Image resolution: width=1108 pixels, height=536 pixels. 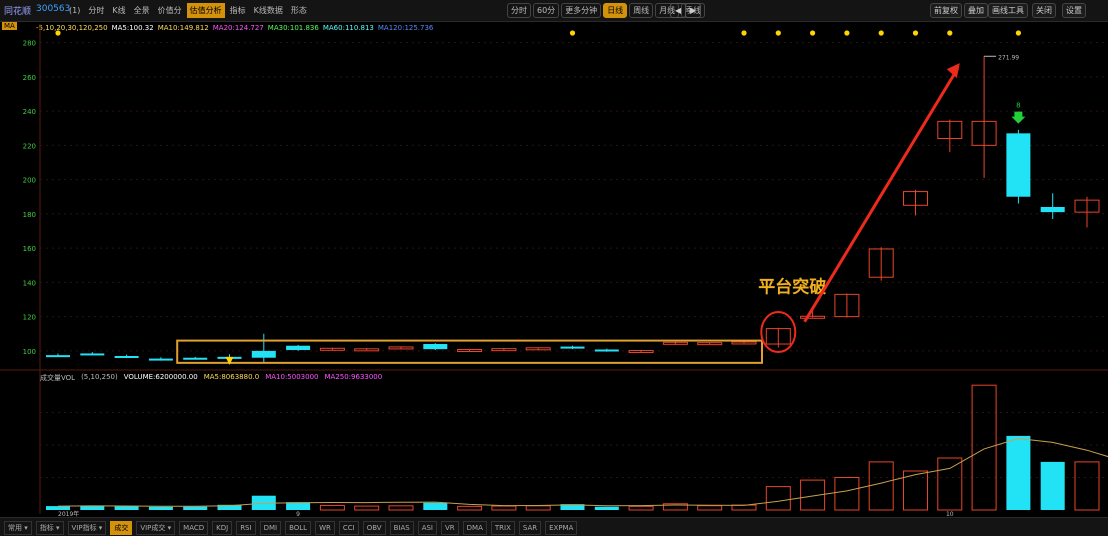 What do you see at coordinates (401, 528) in the screenshot?
I see `indicator-tab-13: BIAS` at bounding box center [401, 528].